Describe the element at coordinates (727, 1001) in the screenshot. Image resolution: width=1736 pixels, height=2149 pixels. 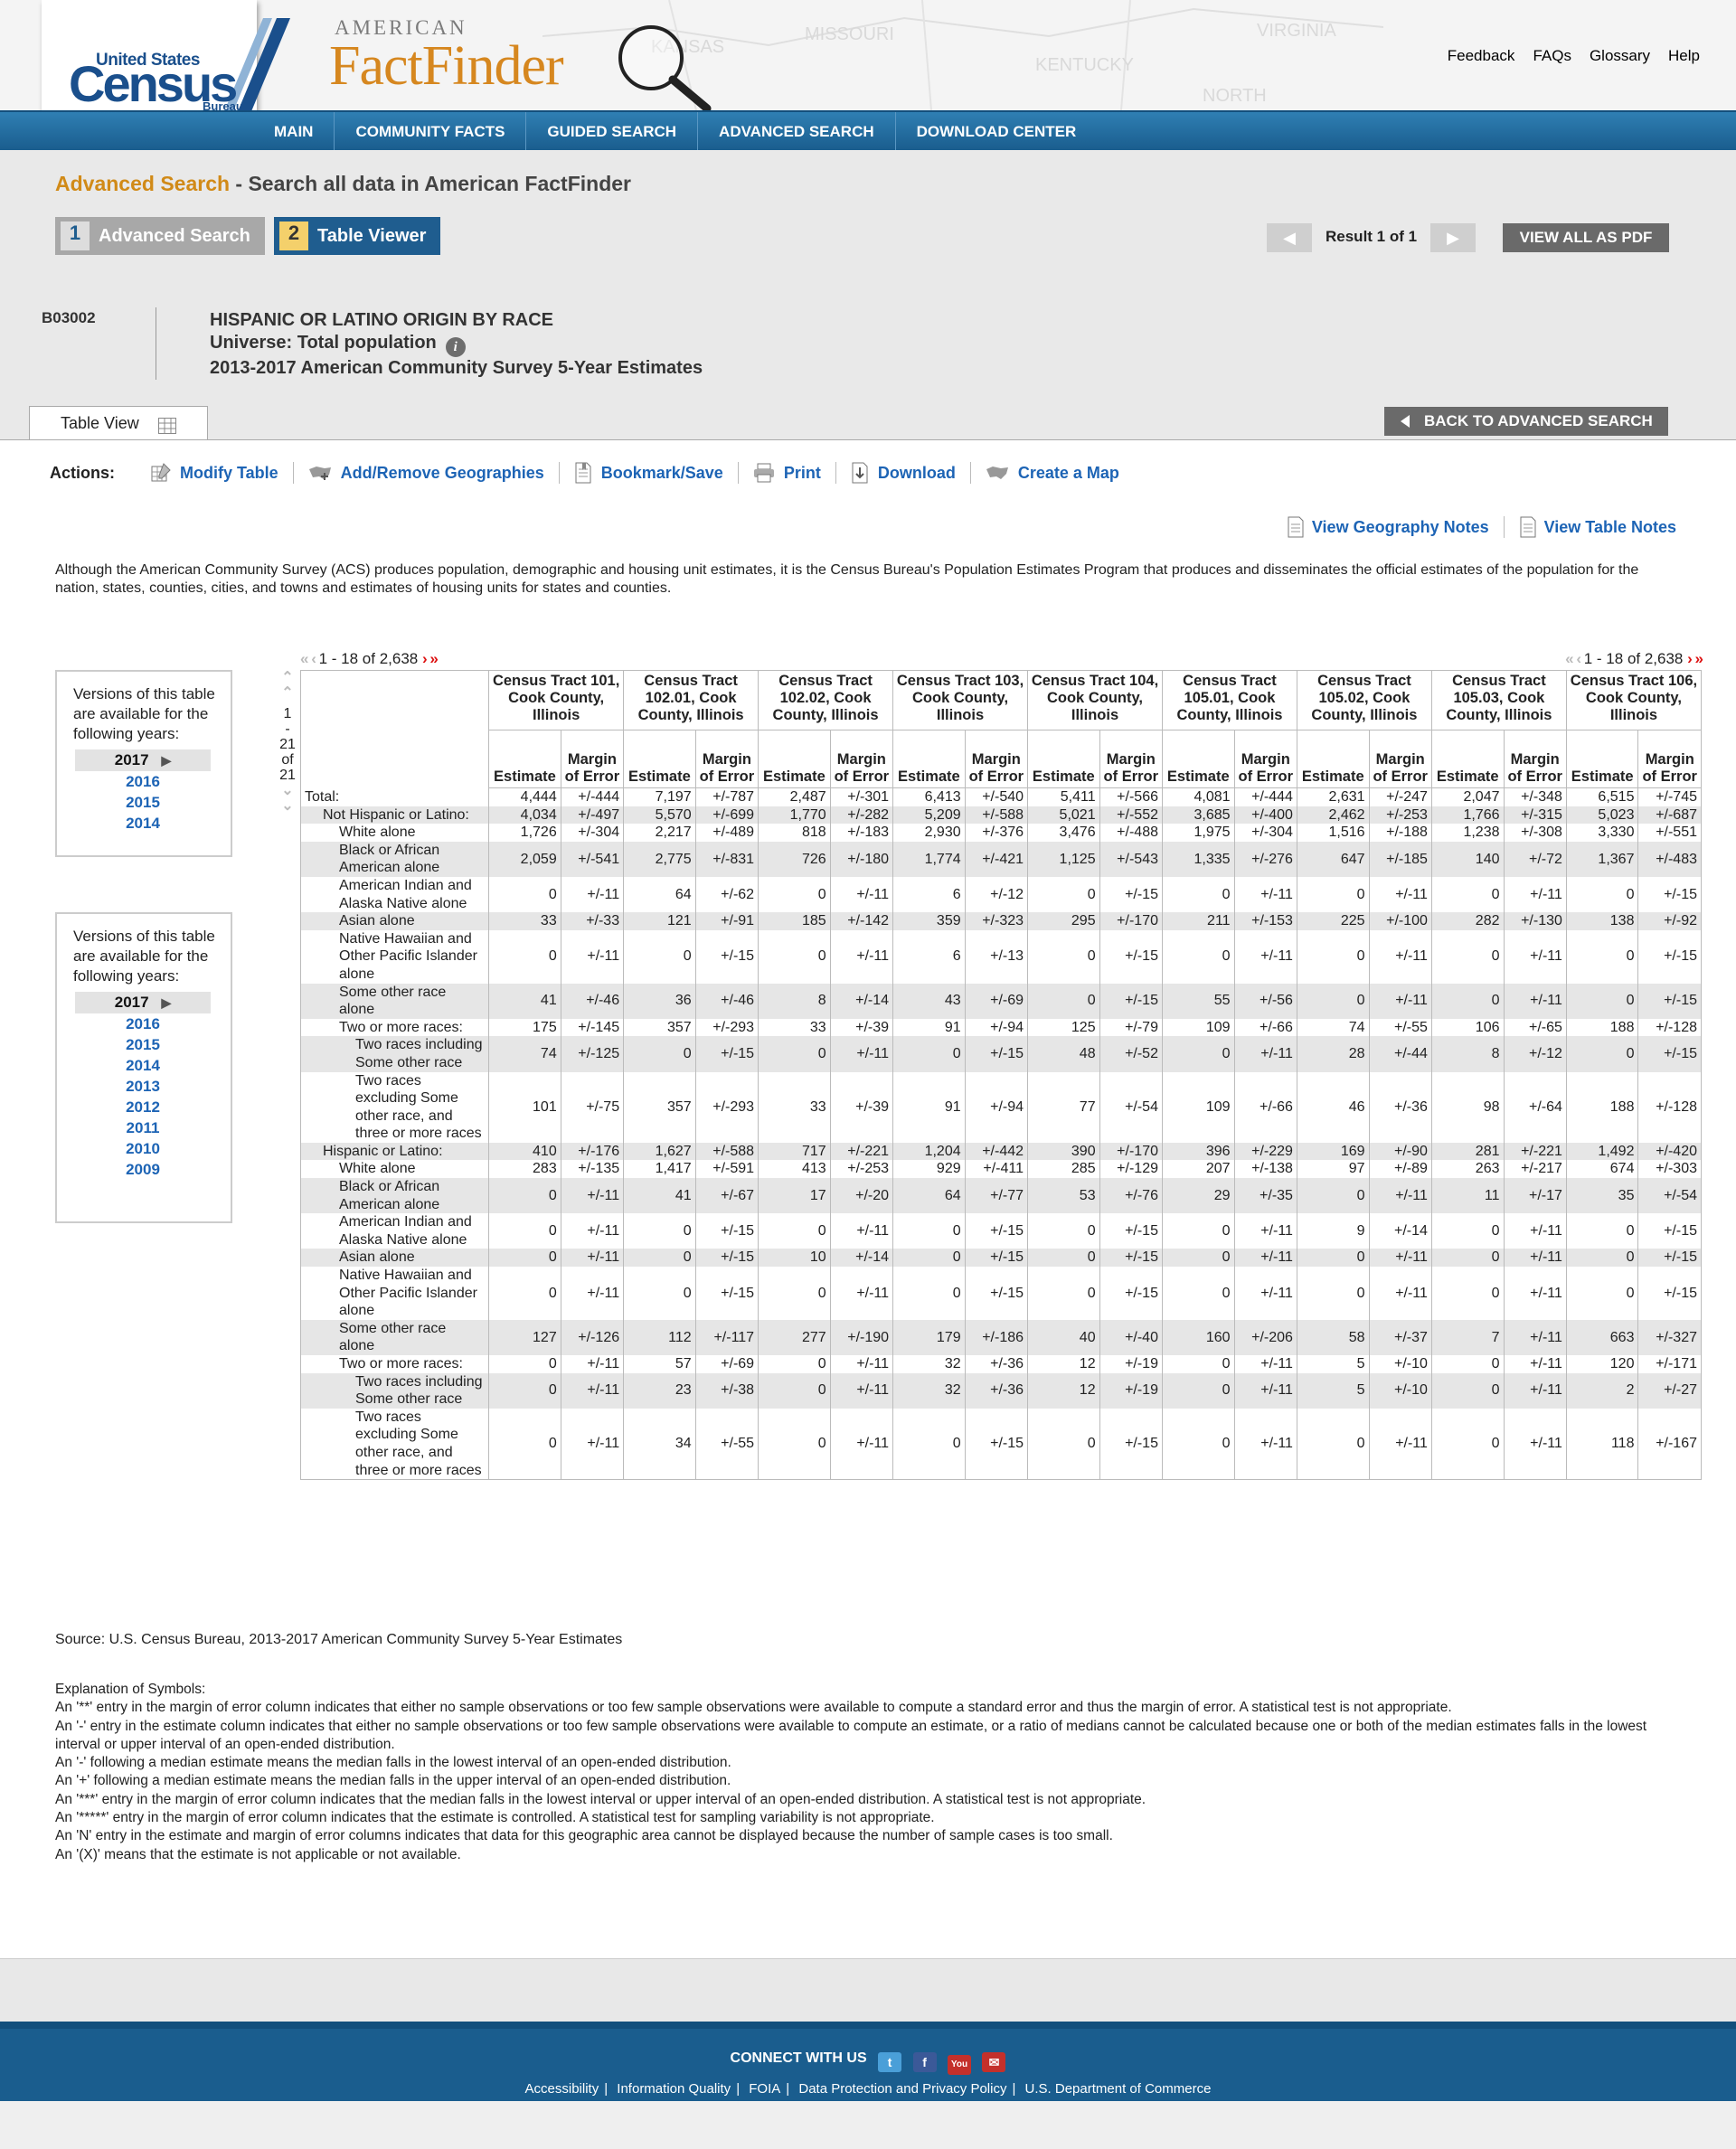
I see `margin-of-error-cell: +/-46` at that location.